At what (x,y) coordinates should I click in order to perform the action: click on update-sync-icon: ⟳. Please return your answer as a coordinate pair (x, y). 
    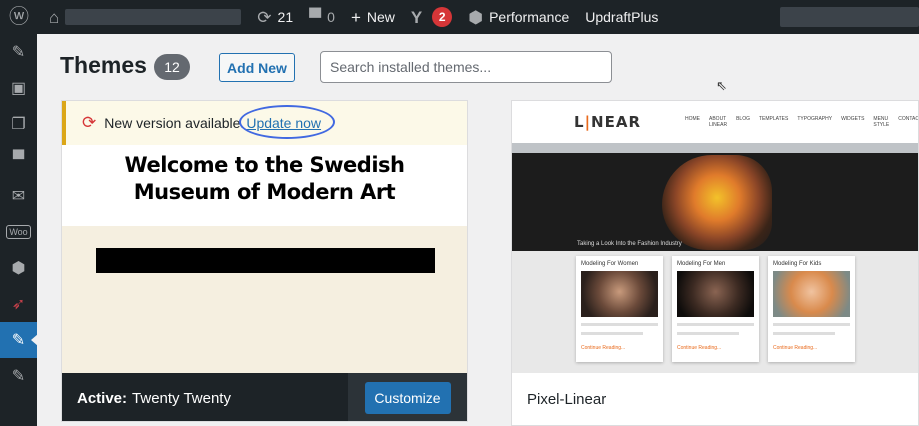
    Looking at the image, I should click on (89, 122).